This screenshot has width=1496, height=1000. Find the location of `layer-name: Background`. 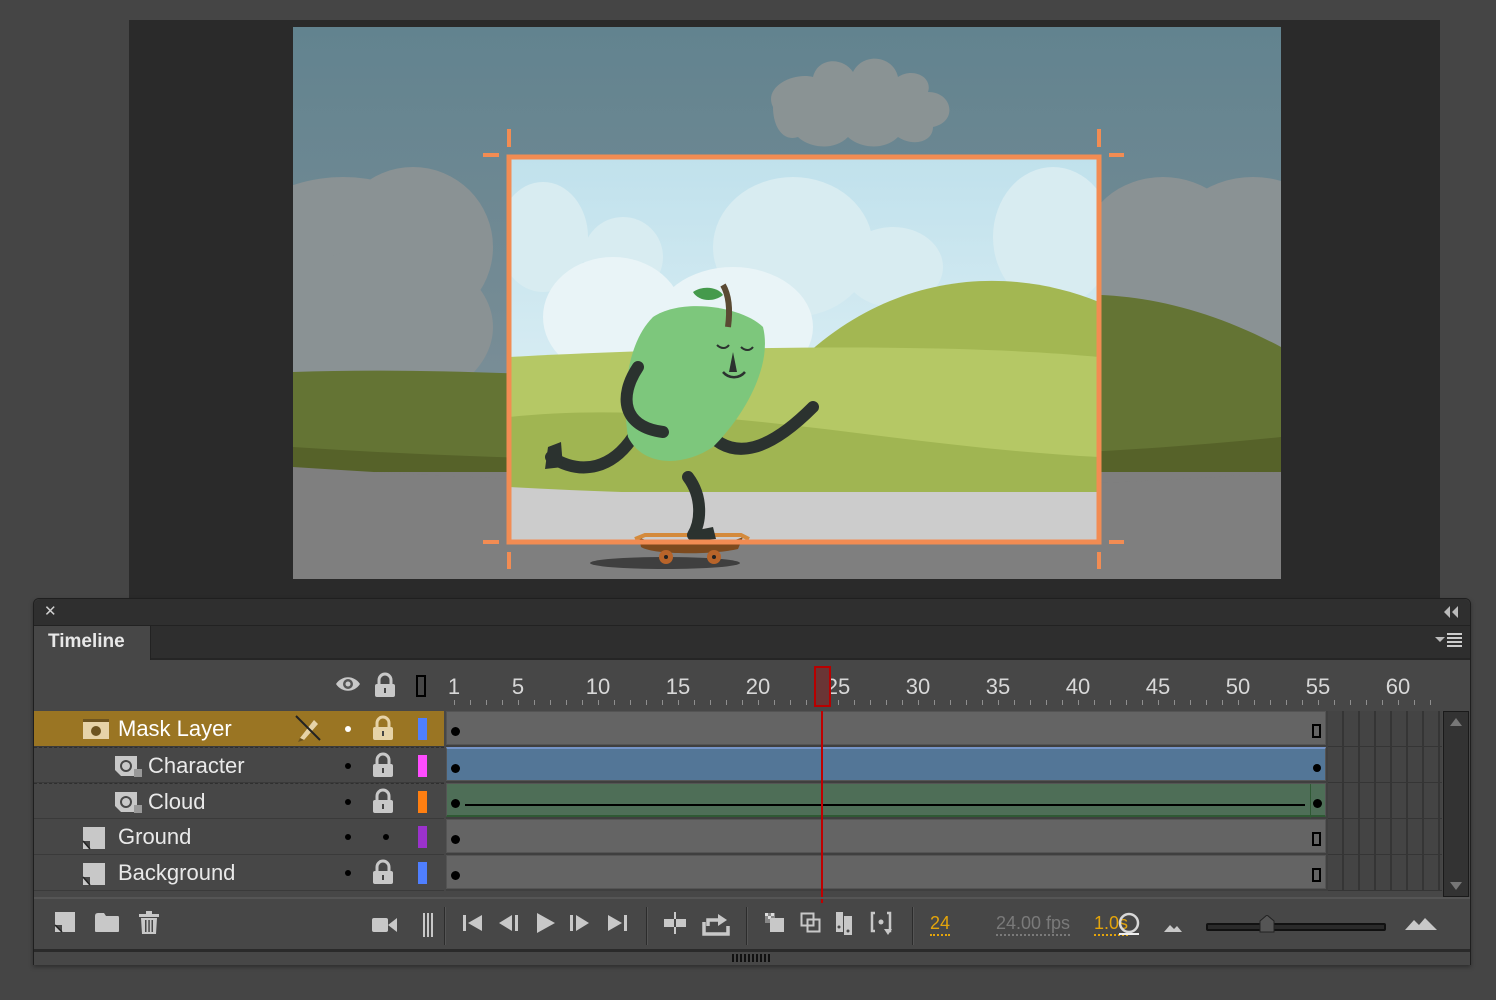

layer-name: Background is located at coordinates (176, 873).